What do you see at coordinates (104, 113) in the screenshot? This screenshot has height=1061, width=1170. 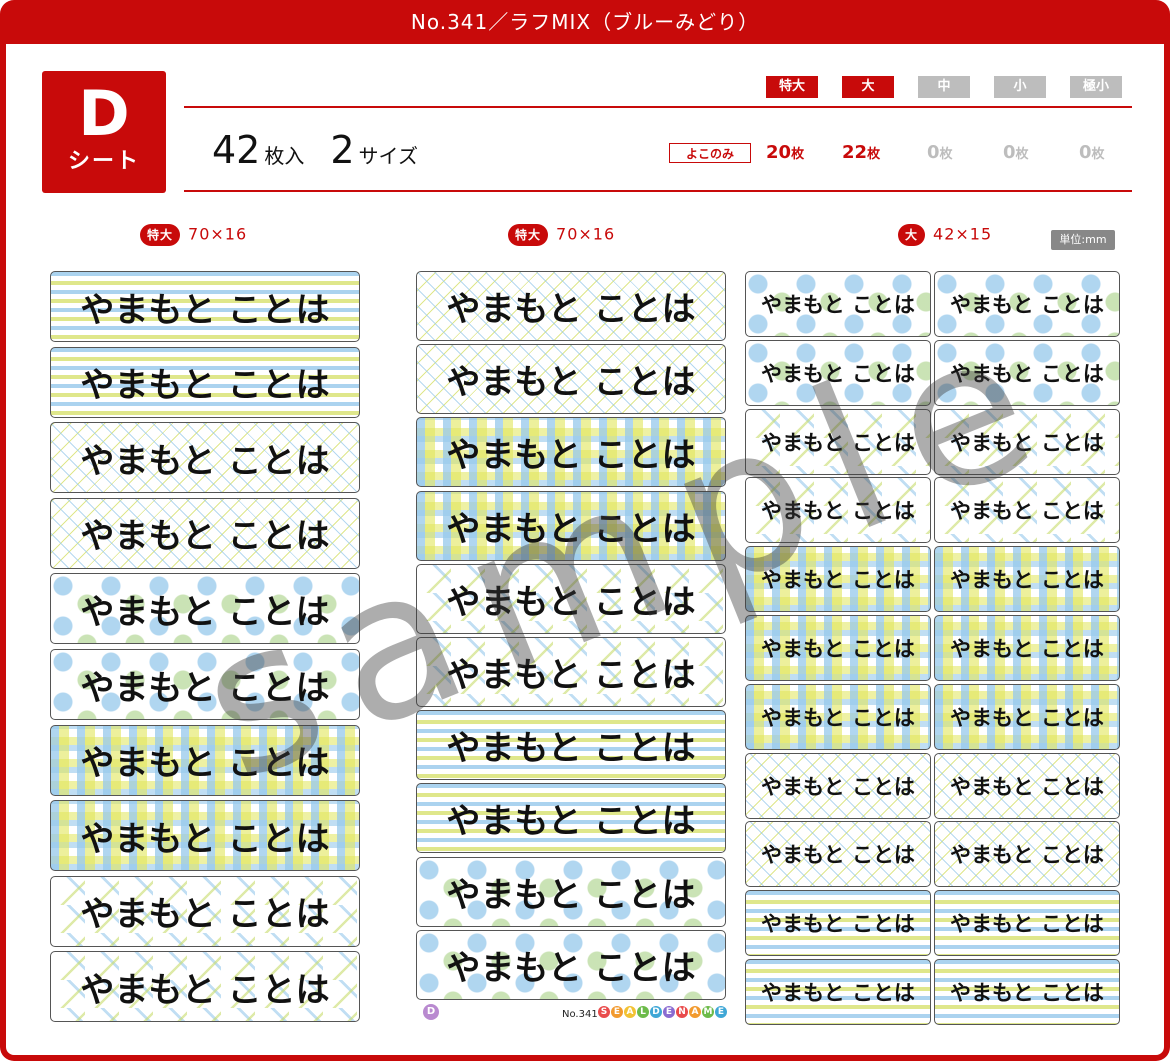 I see `sheet-letter: D` at bounding box center [104, 113].